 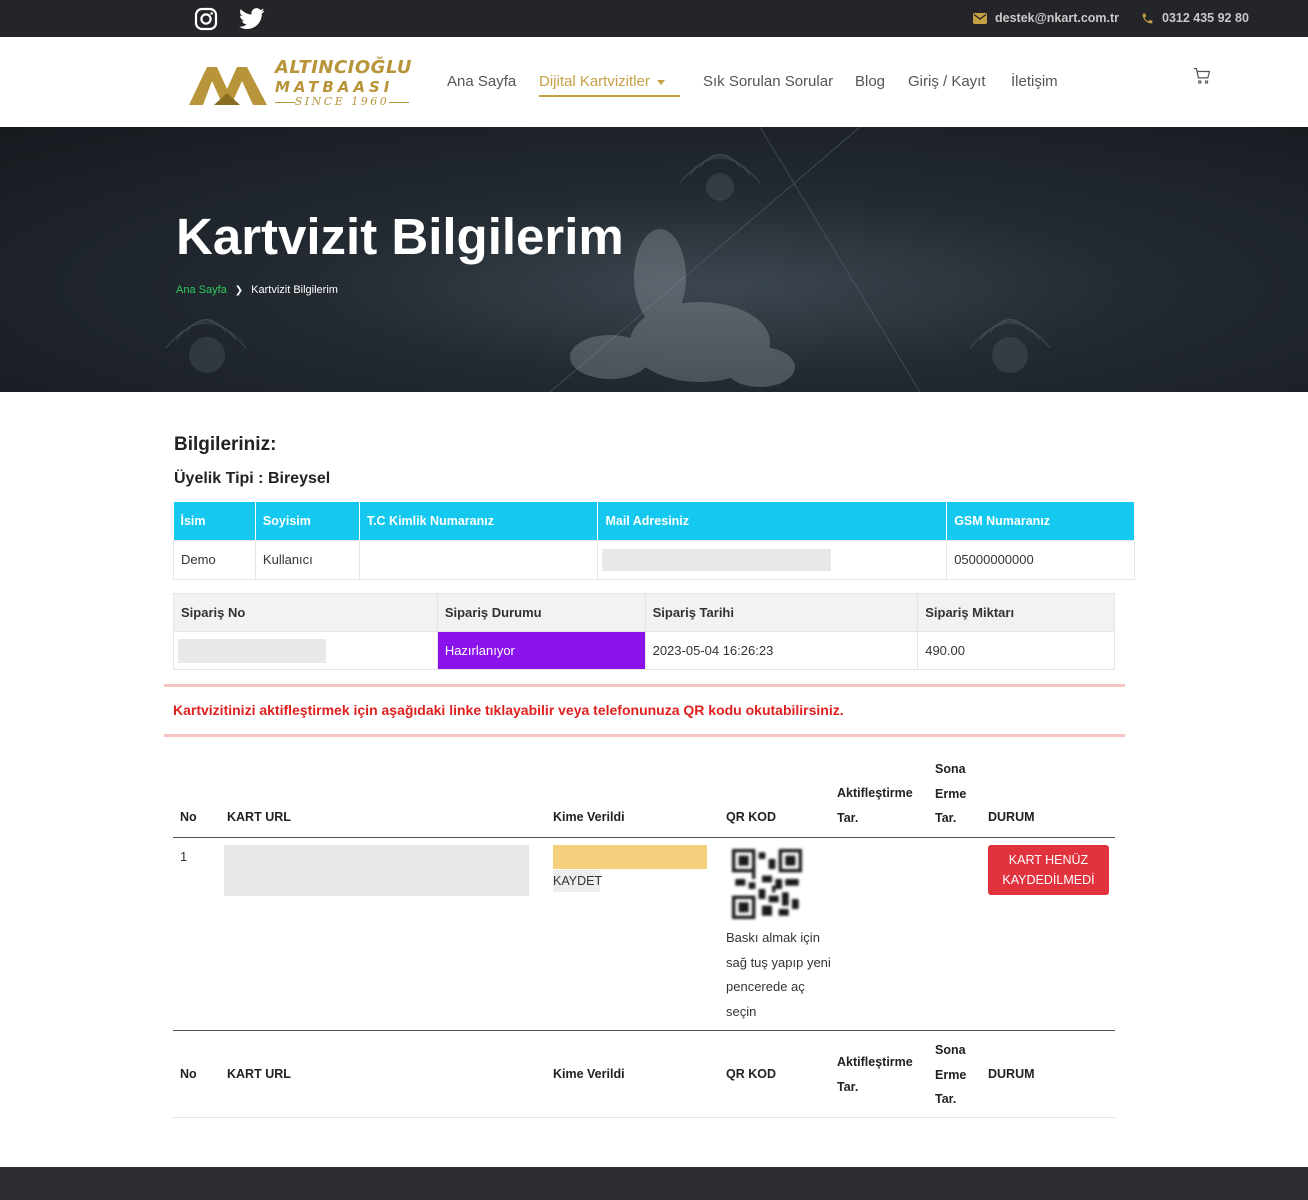 What do you see at coordinates (294, 290) in the screenshot?
I see `breadcrumb-current: Kartvizit Bilgilerim` at bounding box center [294, 290].